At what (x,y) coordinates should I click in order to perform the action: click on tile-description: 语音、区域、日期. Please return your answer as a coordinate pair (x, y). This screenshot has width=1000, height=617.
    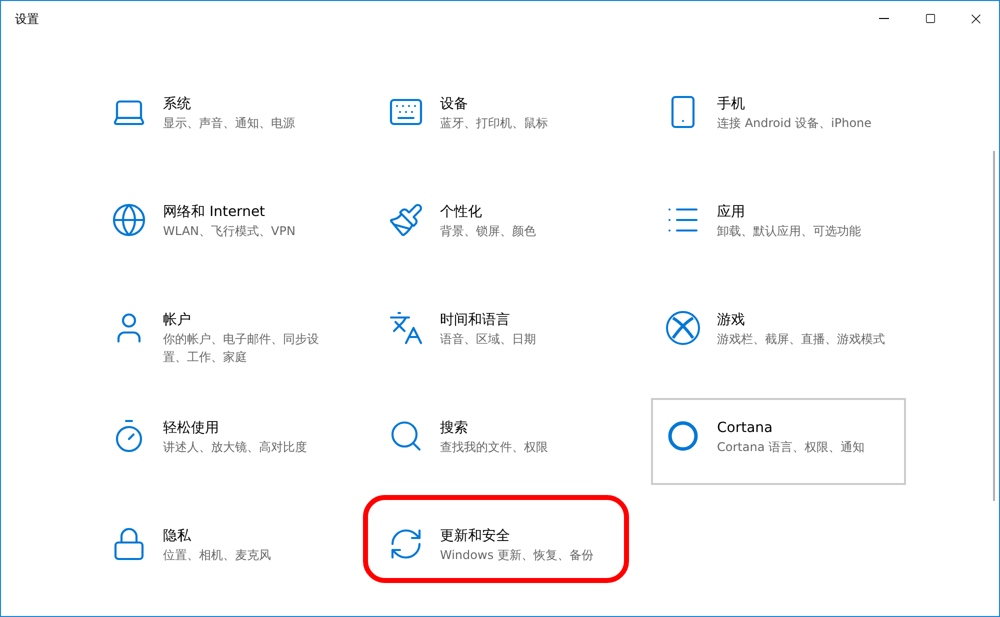
    Looking at the image, I should click on (488, 339).